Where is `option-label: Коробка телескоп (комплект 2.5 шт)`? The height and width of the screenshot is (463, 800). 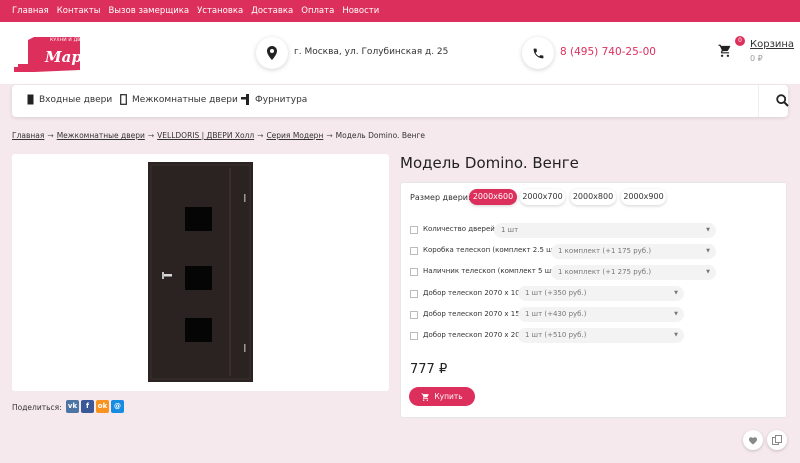
option-label: Коробка телескоп (комплект 2.5 шт) is located at coordinates (491, 250).